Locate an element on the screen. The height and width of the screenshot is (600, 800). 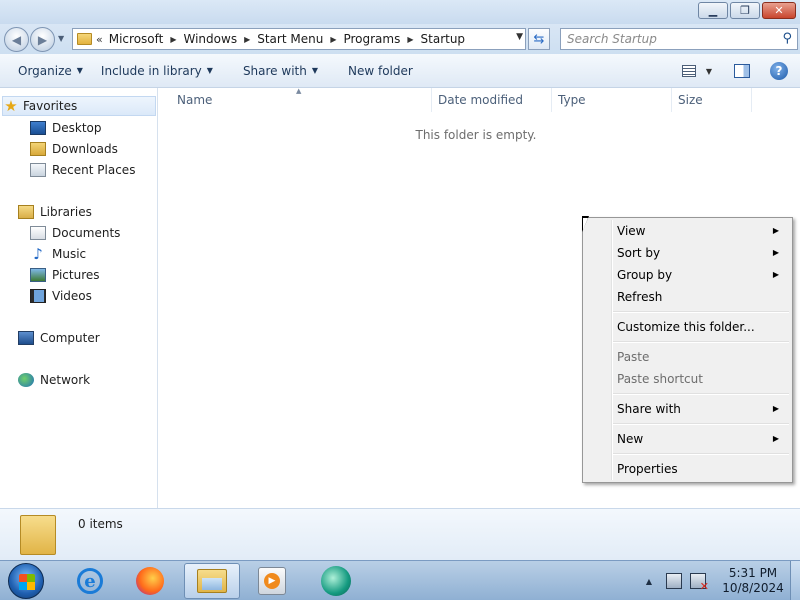
maximize-button: ❐ is located at coordinates (745, 10).